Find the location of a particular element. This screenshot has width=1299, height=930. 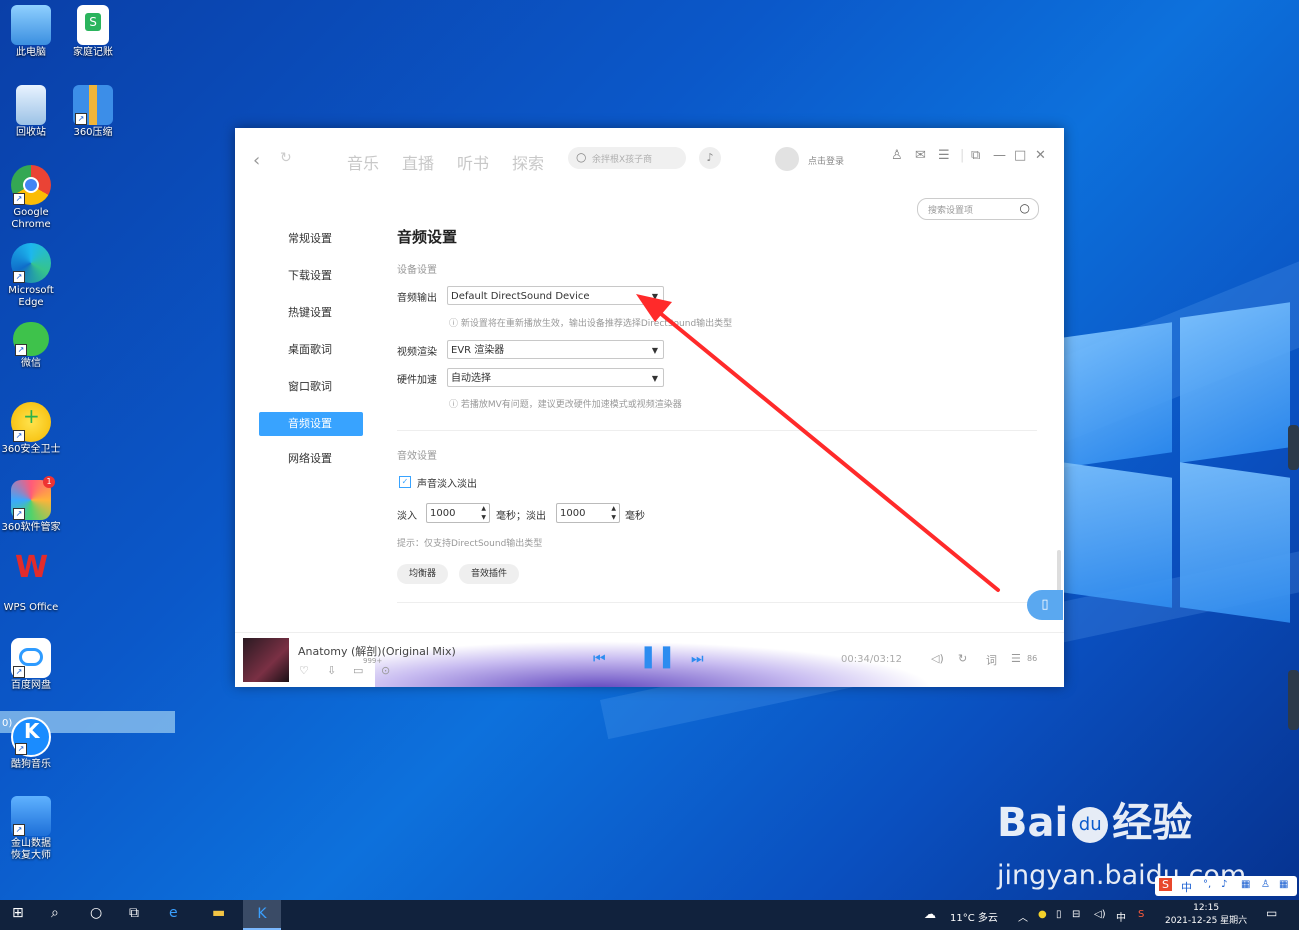

file-explorer-icon: ▬ is located at coordinates (218, 913).